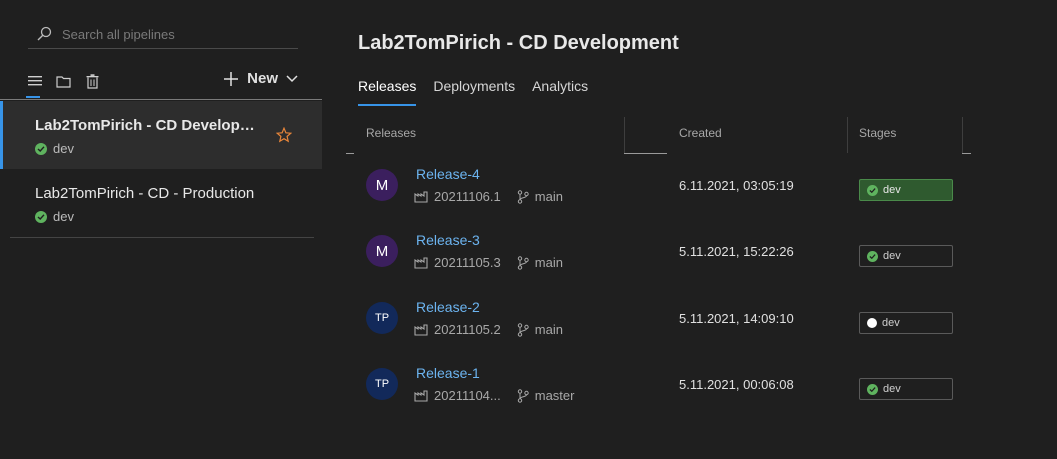 This screenshot has width=1057, height=459. I want to click on chevron-down-icon, so click(292, 78).